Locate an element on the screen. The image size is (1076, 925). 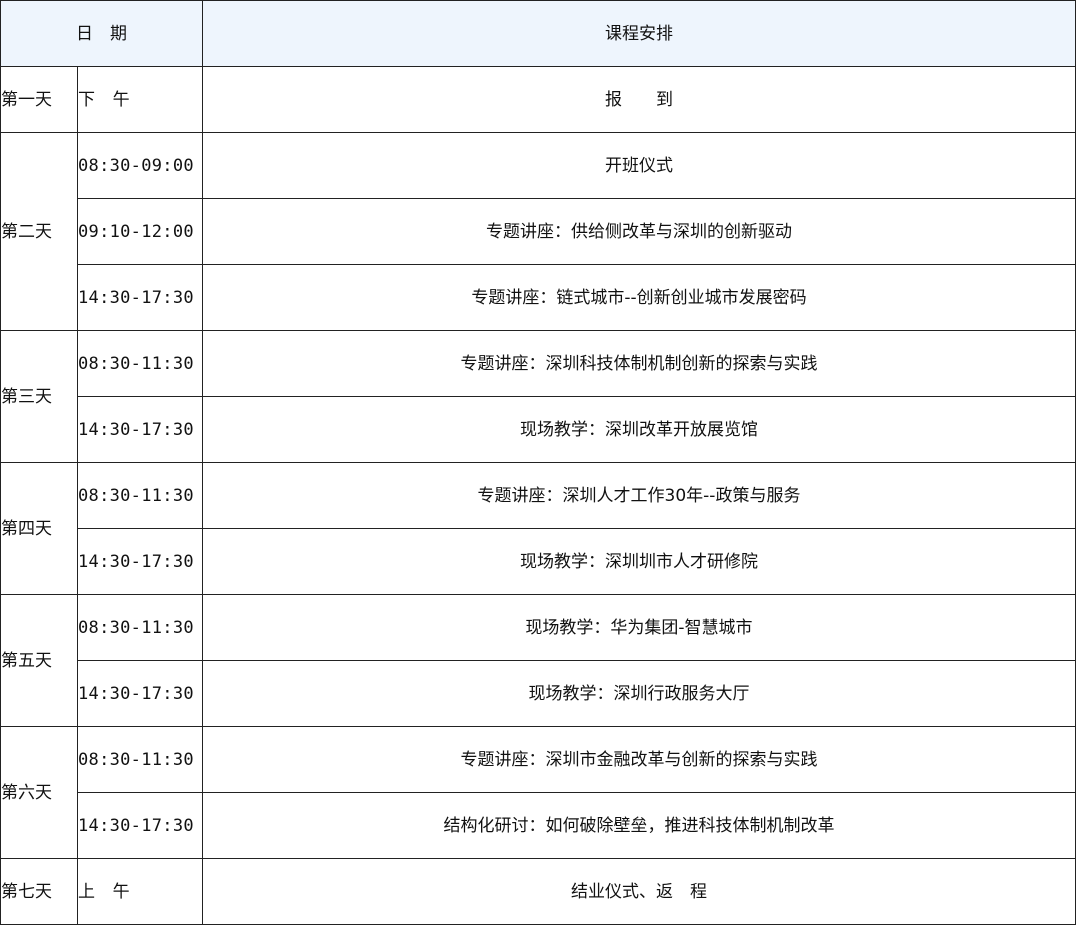
table-row: 第六天 08:30-11:30 专题讲座：深圳市金融改革与创新的探索与实践 is located at coordinates (538, 792).